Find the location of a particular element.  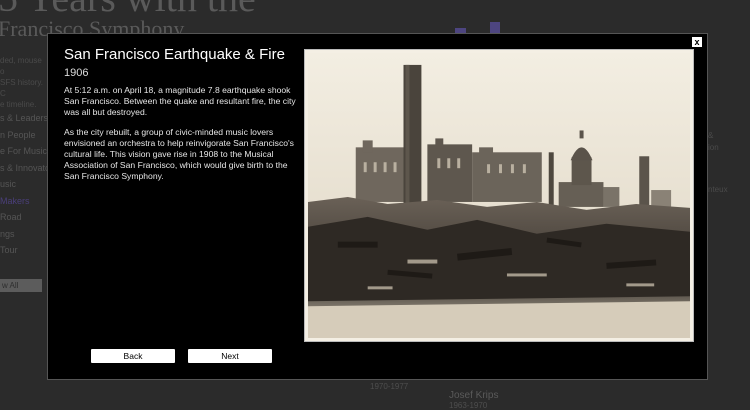

background-nav-item: s & Innovato is located at coordinates (25, 168).